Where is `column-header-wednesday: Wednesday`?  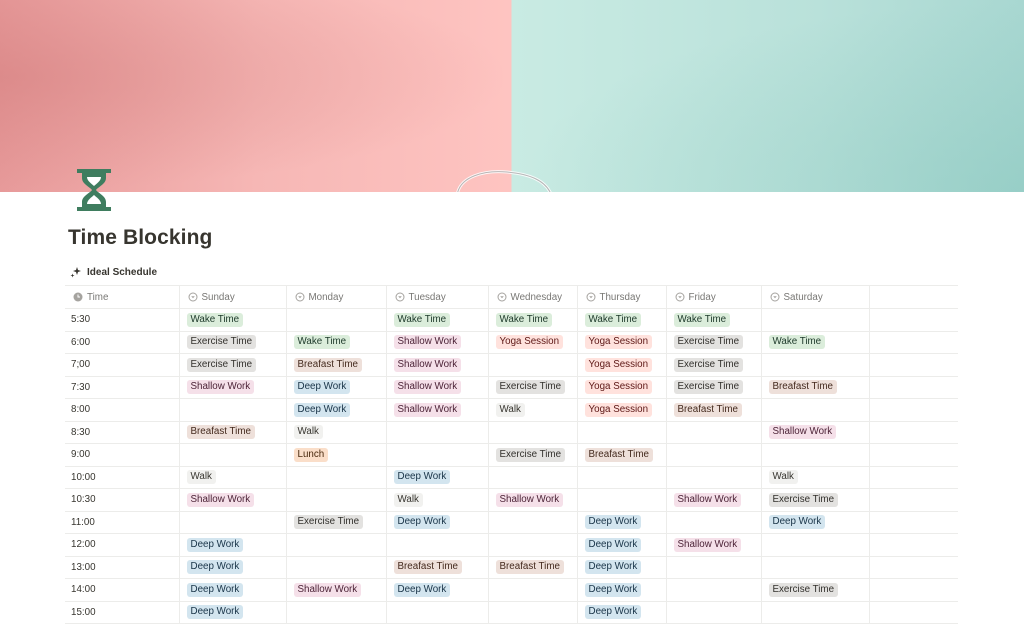
column-header-wednesday: Wednesday is located at coordinates (533, 297).